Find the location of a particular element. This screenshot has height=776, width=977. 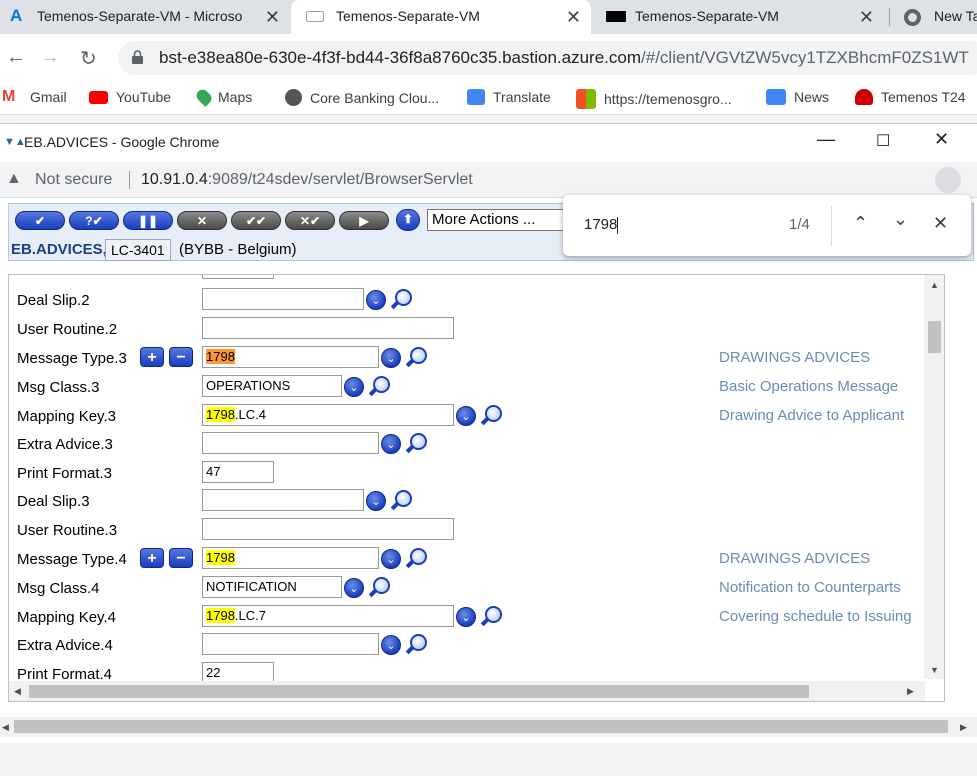

tab-azure: A Temenos-Separate-VM - Microso ✕ is located at coordinates (145, 17).